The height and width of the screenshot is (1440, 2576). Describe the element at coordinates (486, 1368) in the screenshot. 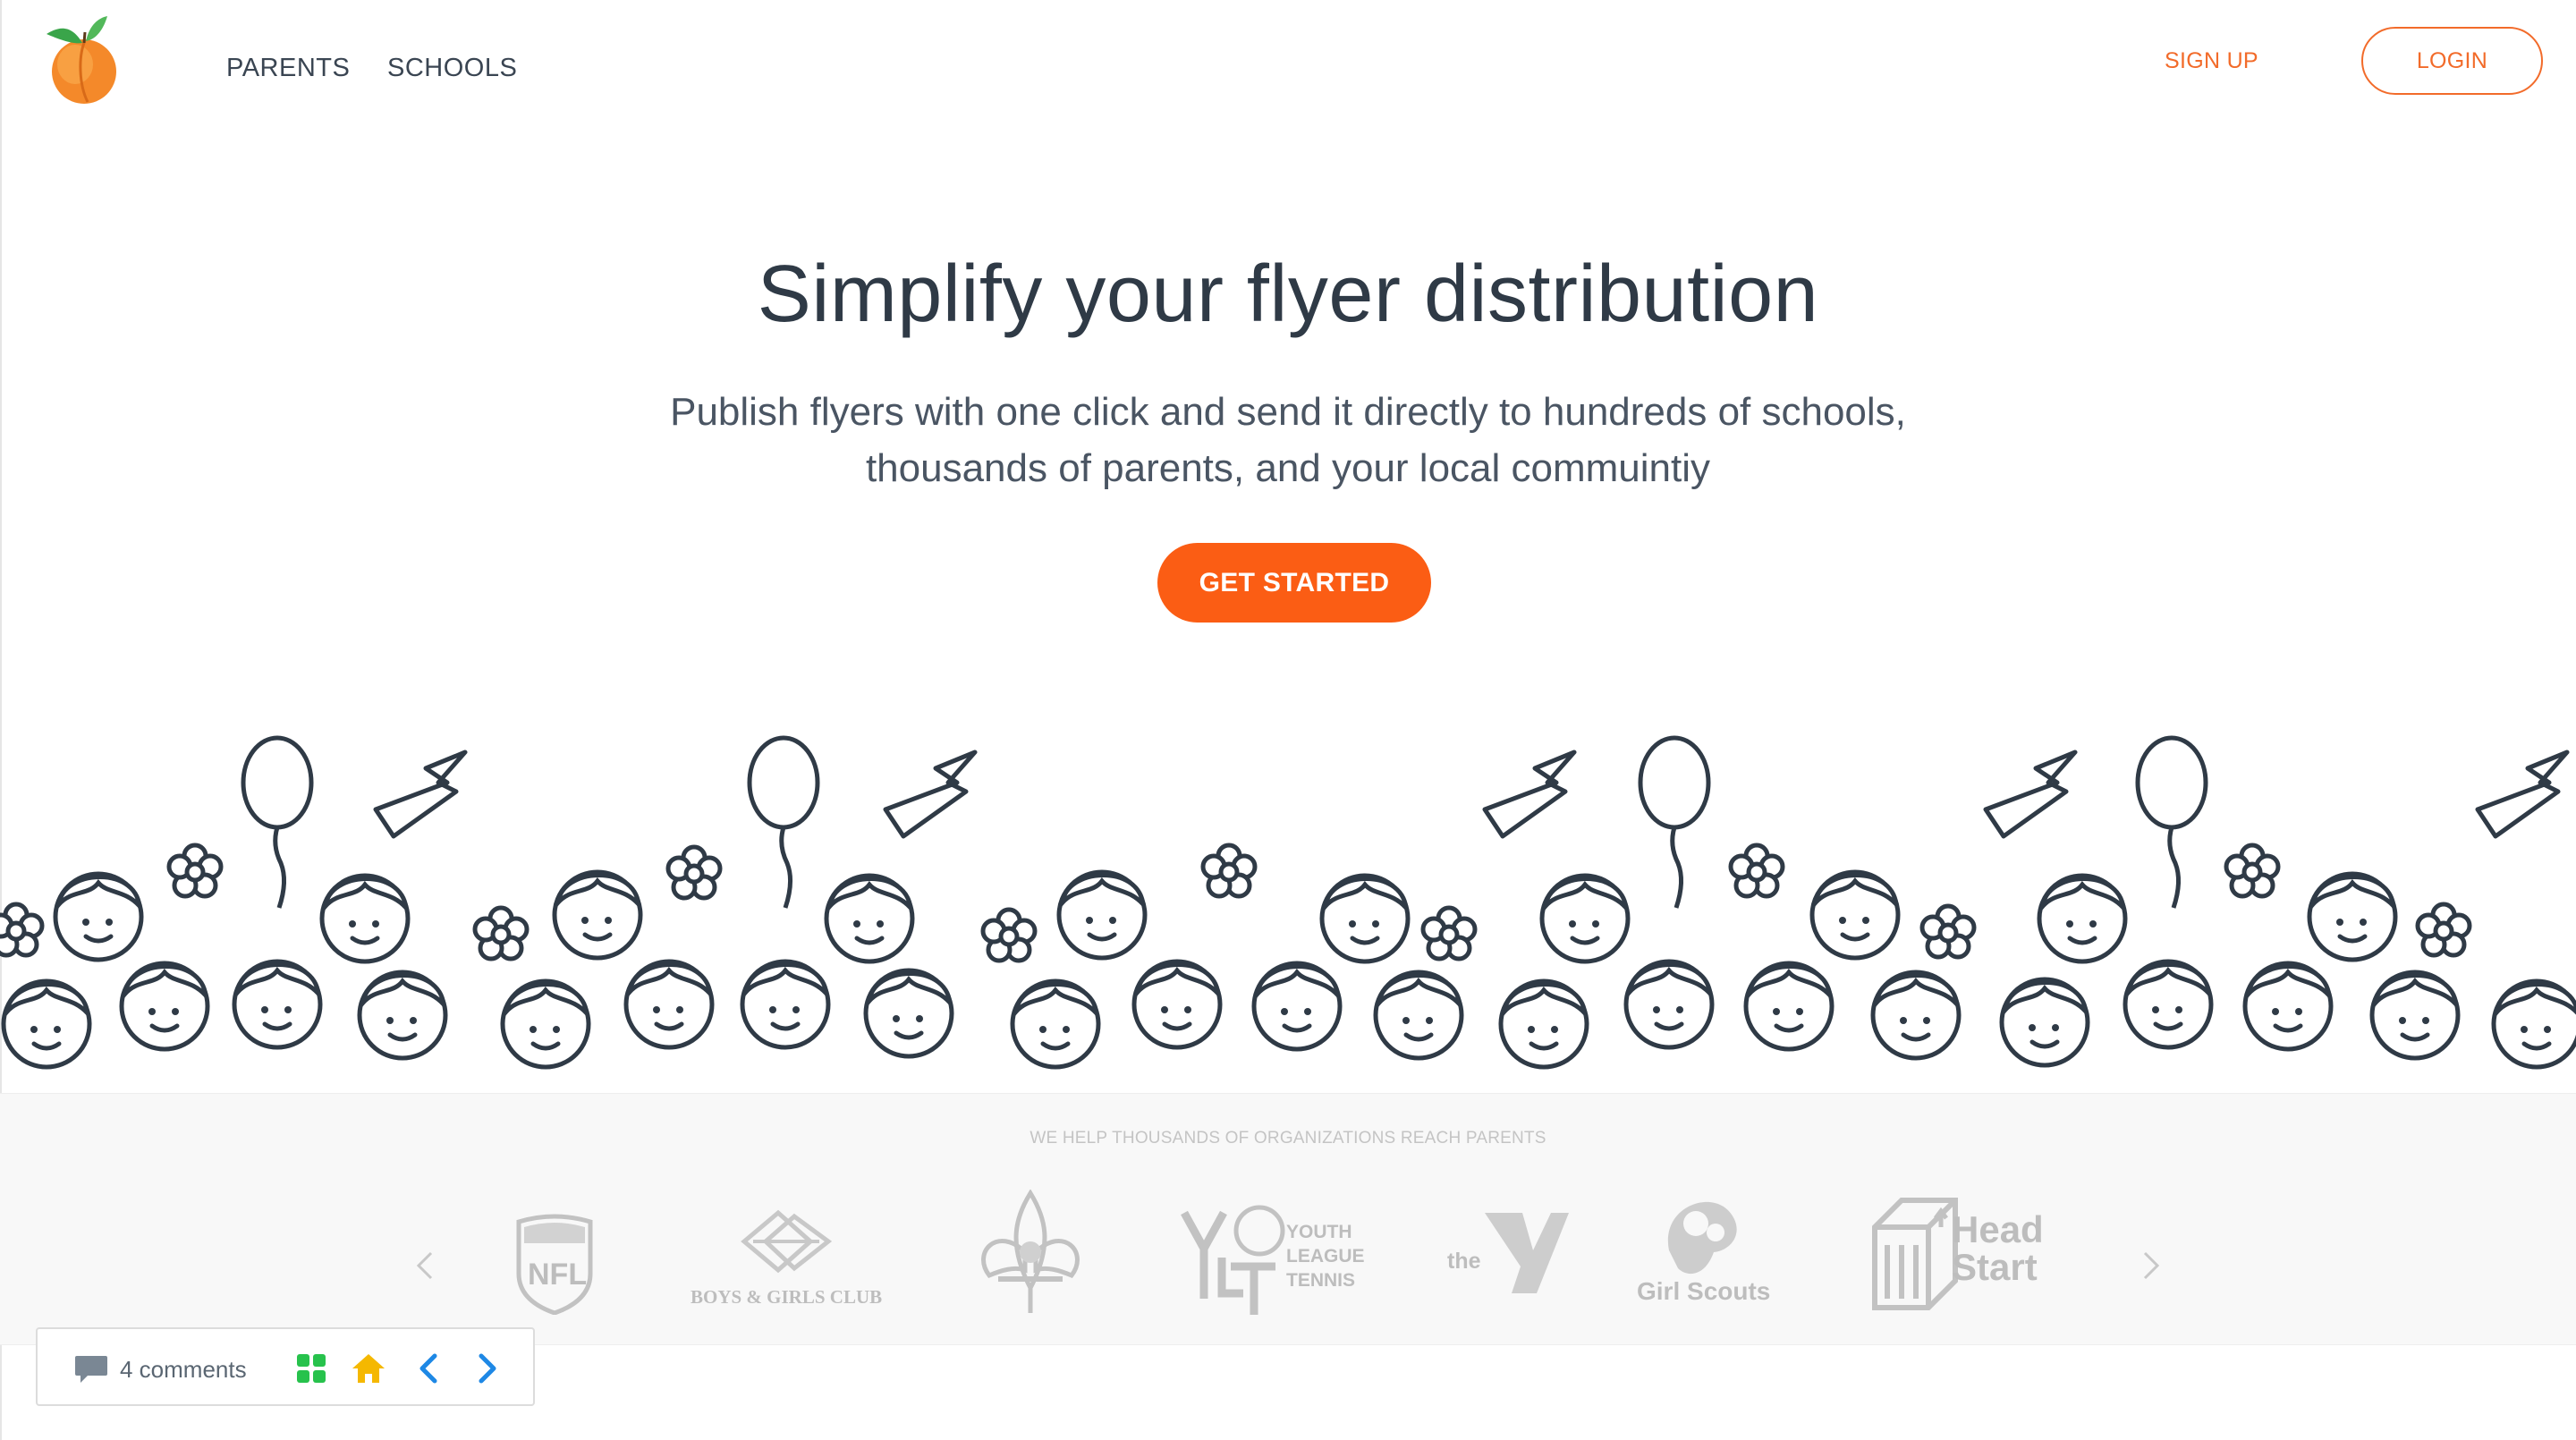

I see `next-page-icon` at that location.